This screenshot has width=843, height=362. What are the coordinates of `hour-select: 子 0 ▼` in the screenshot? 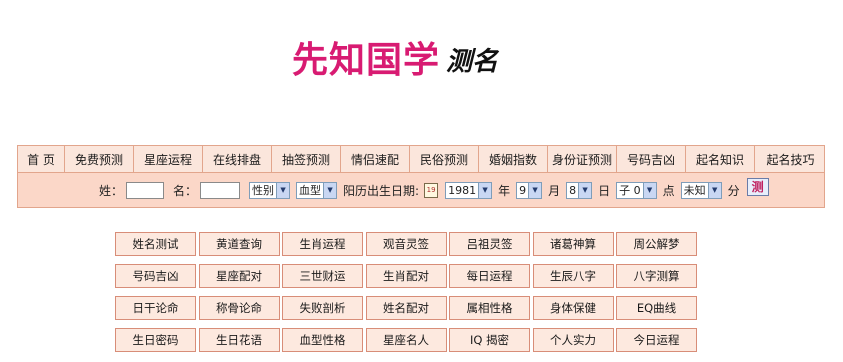 It's located at (636, 190).